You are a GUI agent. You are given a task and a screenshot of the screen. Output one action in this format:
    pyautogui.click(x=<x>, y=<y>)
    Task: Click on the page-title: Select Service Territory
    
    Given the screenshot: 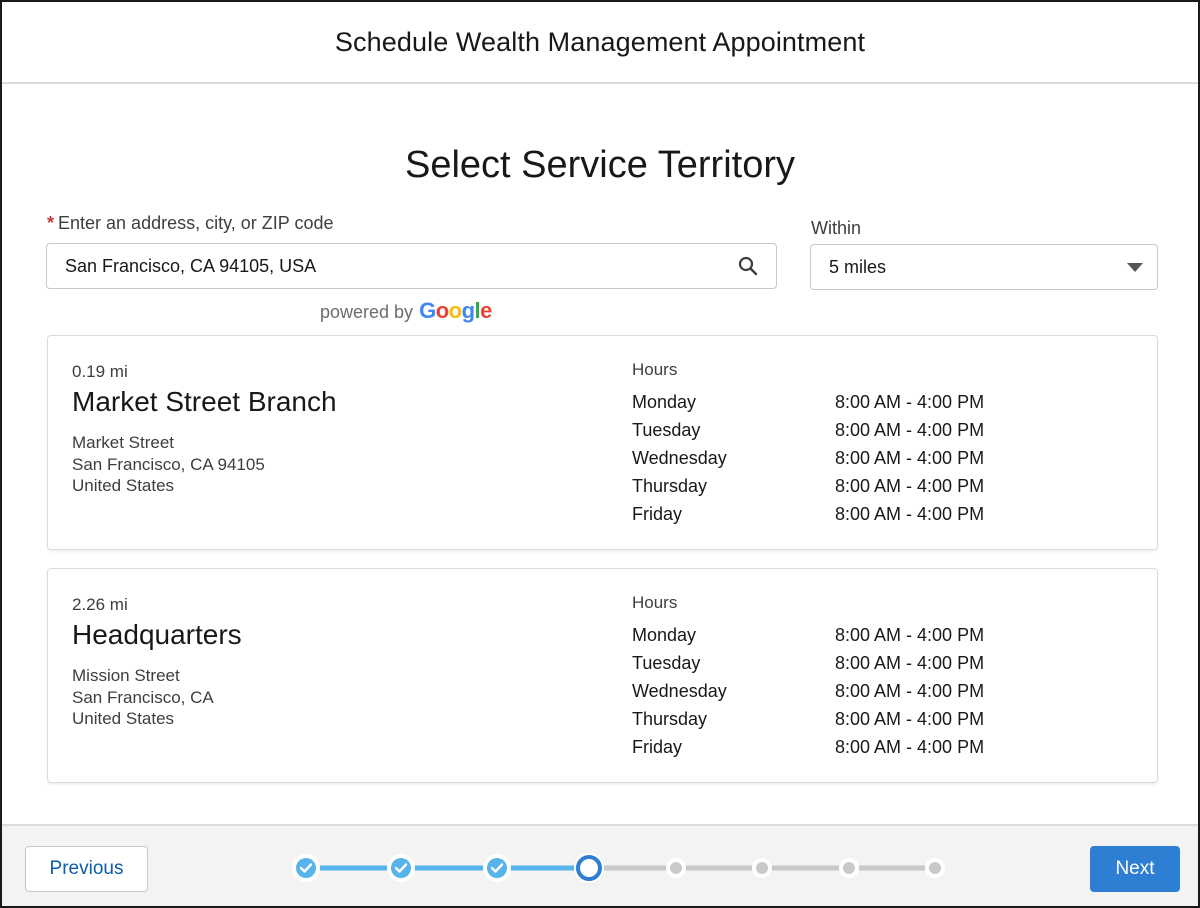 What is the action you would take?
    pyautogui.click(x=600, y=165)
    